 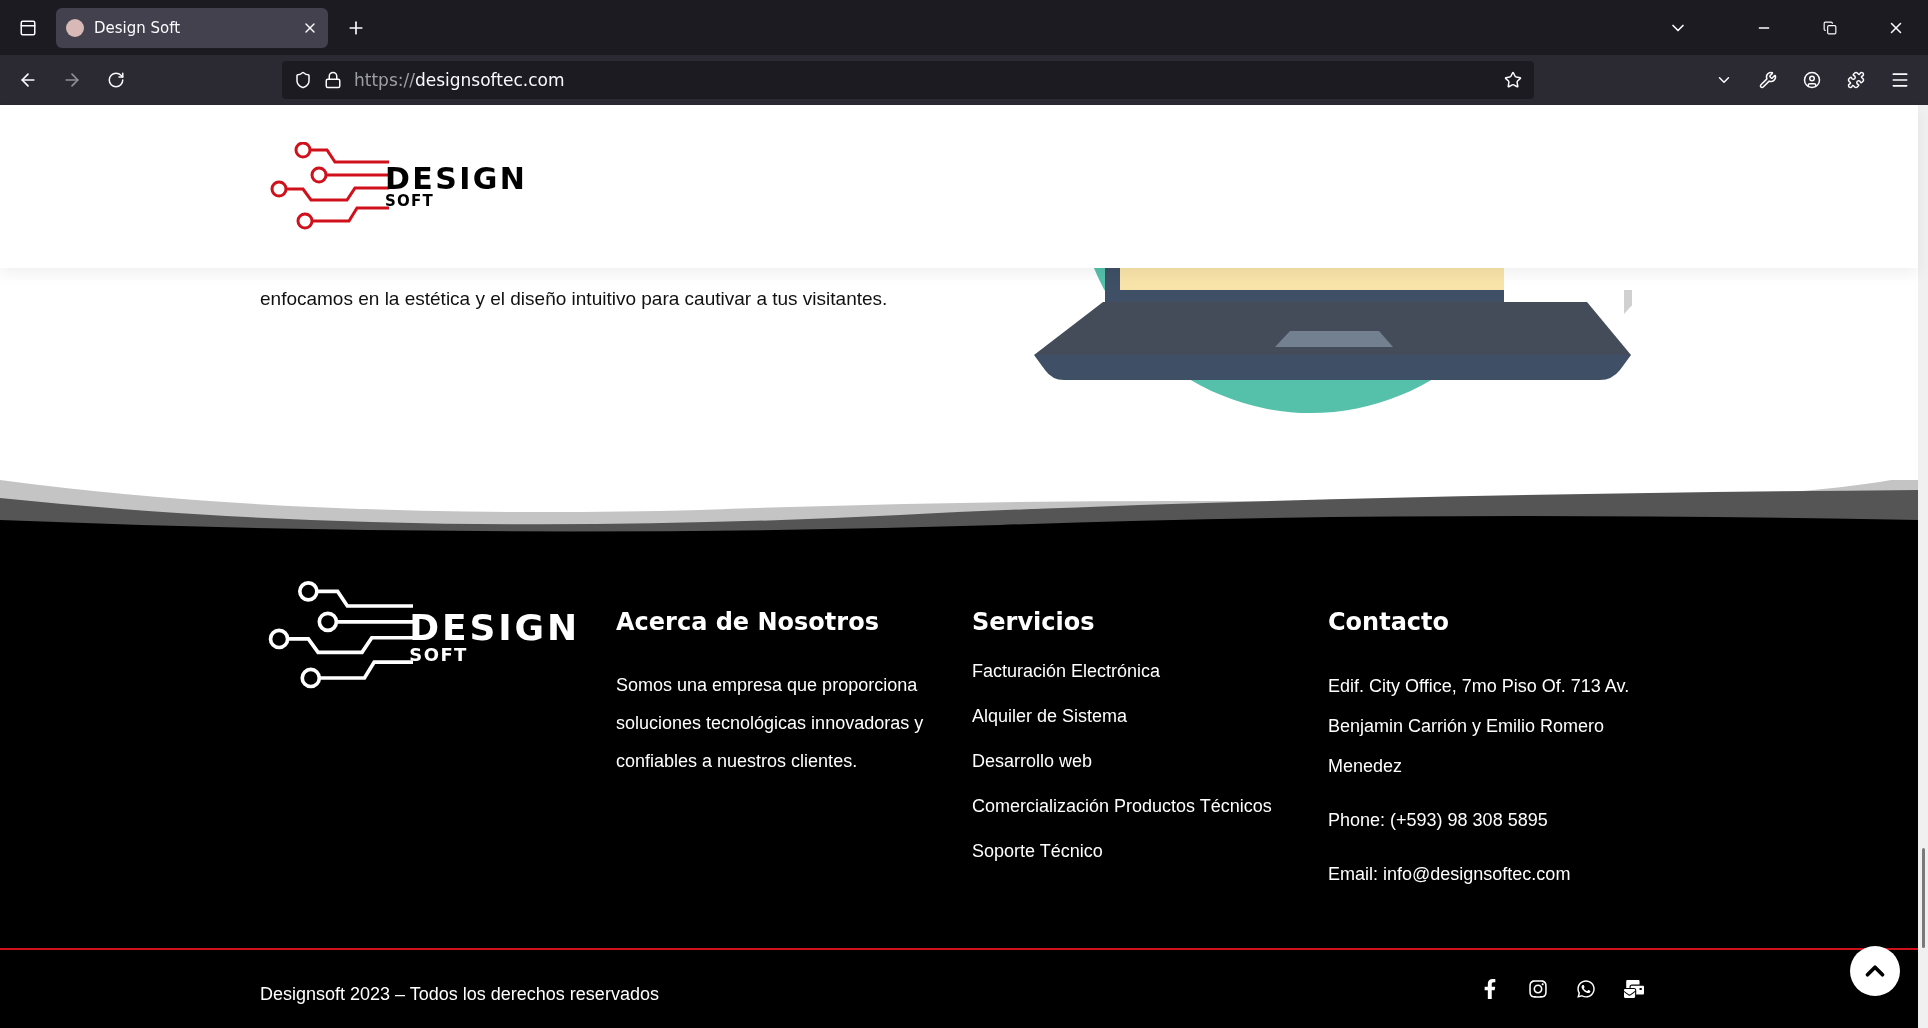 I want to click on mail-icon, so click(x=1634, y=989).